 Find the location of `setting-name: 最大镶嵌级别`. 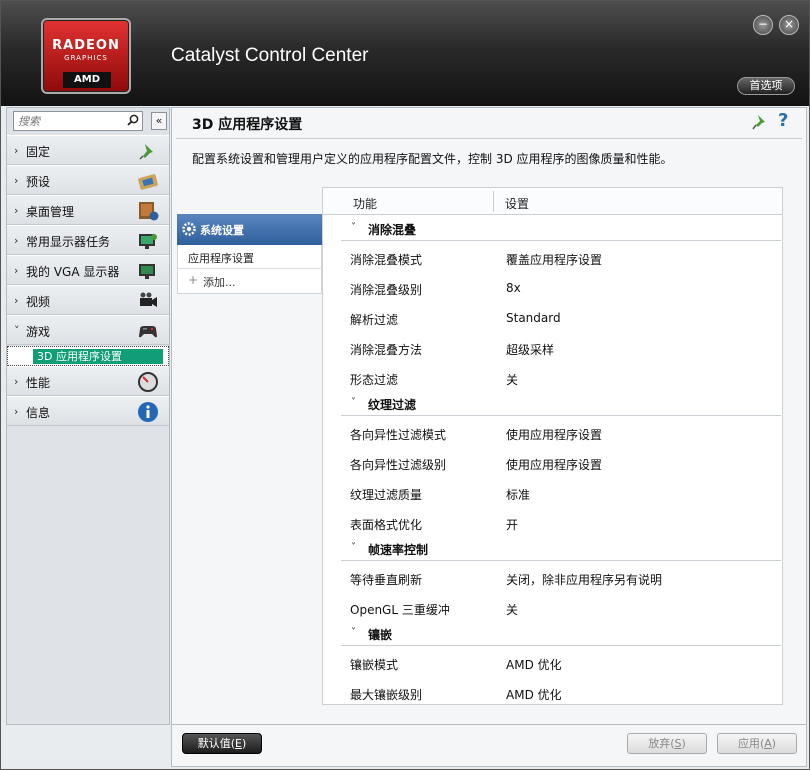

setting-name: 最大镶嵌级别 is located at coordinates (386, 695).